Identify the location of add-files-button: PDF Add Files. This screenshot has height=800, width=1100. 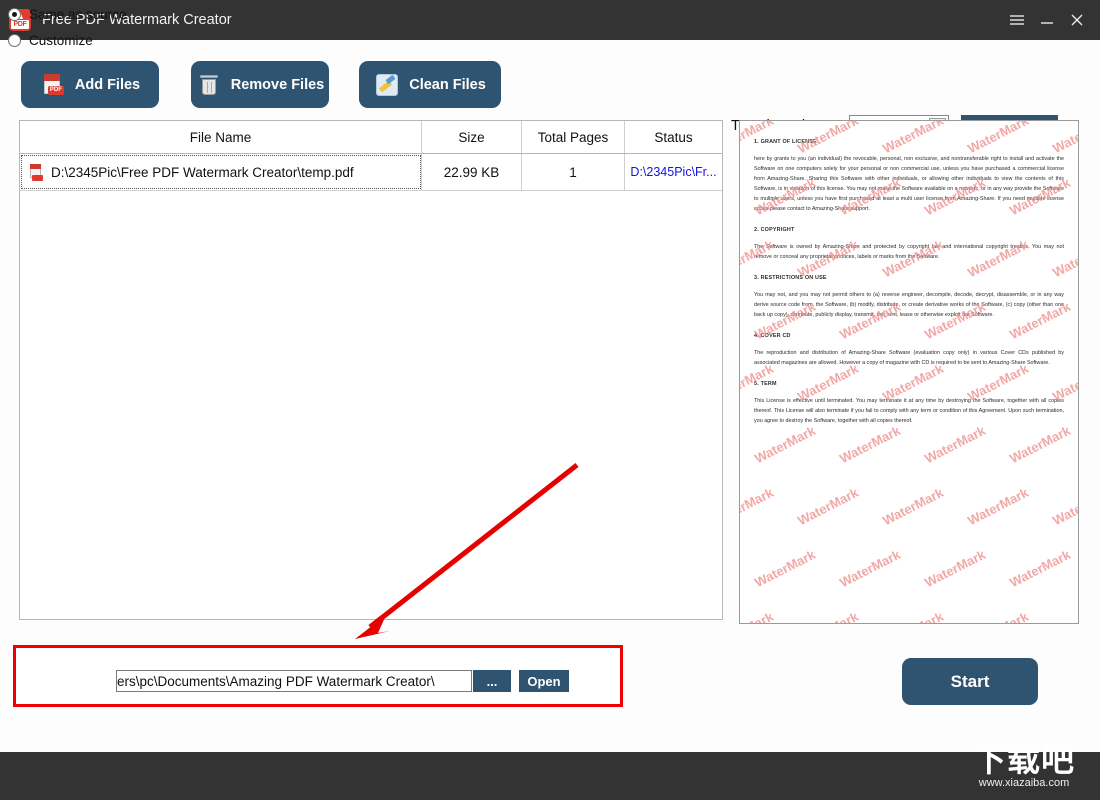
(90, 84).